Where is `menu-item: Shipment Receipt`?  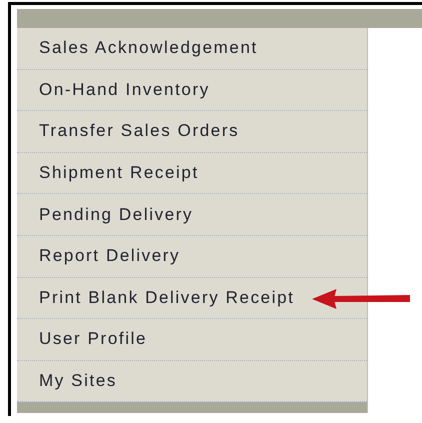 menu-item: Shipment Receipt is located at coordinates (119, 173).